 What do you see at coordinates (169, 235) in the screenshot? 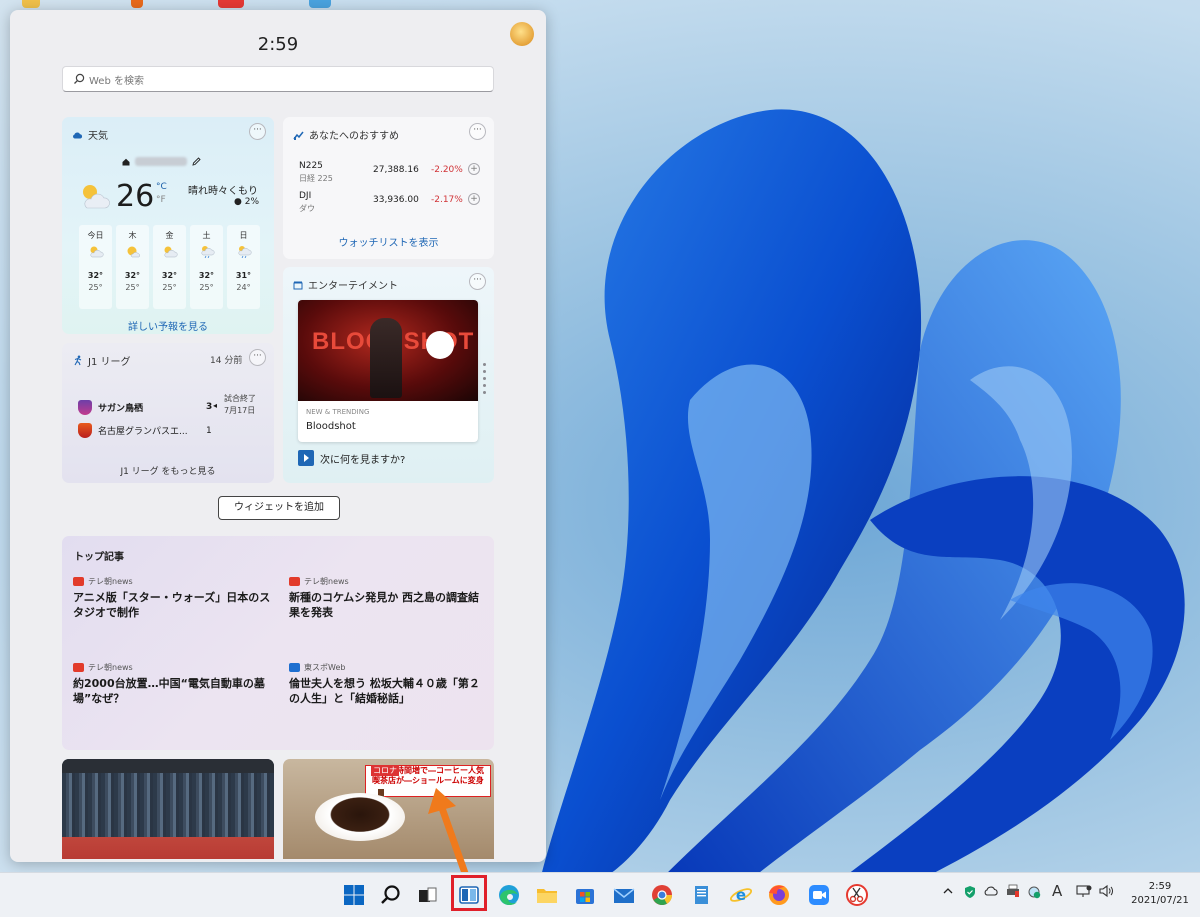
I see `day-name: 金` at bounding box center [169, 235].